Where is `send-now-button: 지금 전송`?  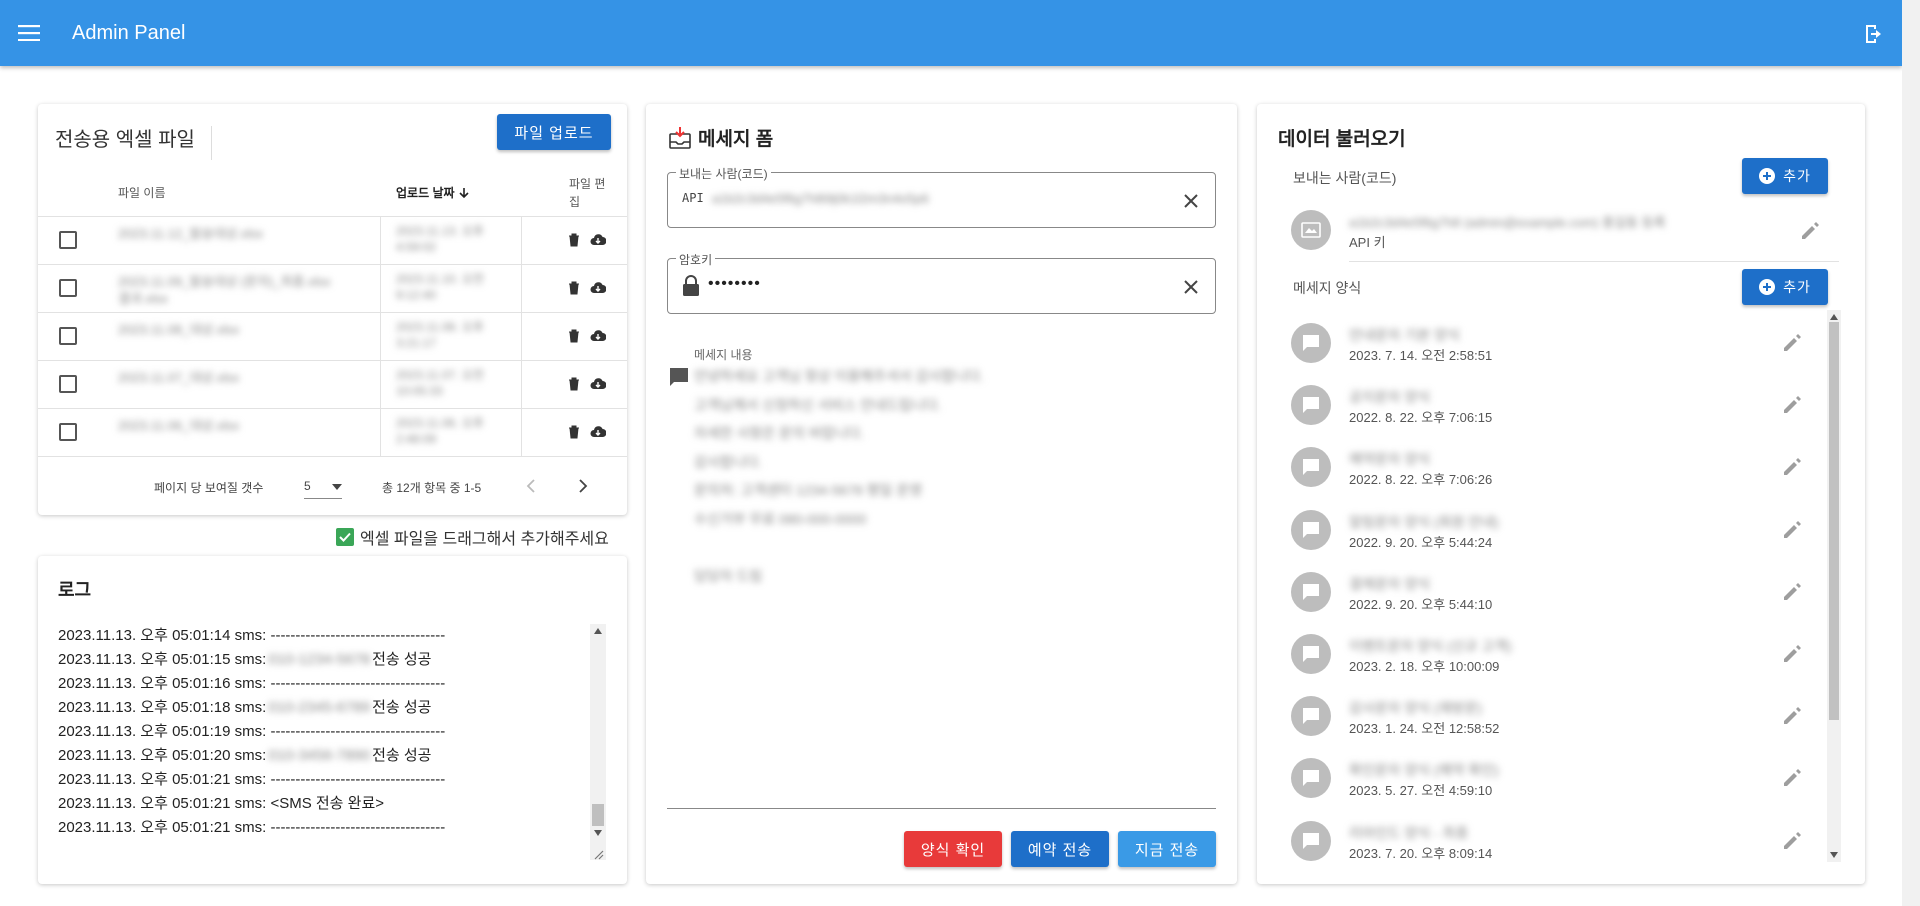
send-now-button: 지금 전송 is located at coordinates (1167, 849).